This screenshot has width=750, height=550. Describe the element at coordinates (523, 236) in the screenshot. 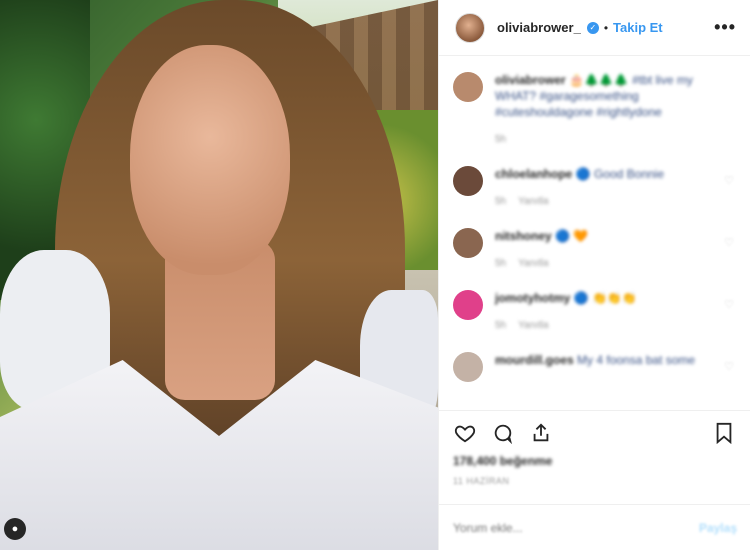

I see `comment-username: nitshoney` at that location.